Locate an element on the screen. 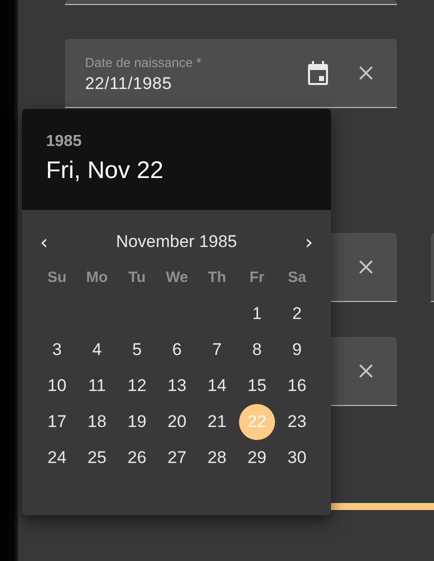 Image resolution: width=434 pixels, height=561 pixels. weekday-label: Th is located at coordinates (217, 278).